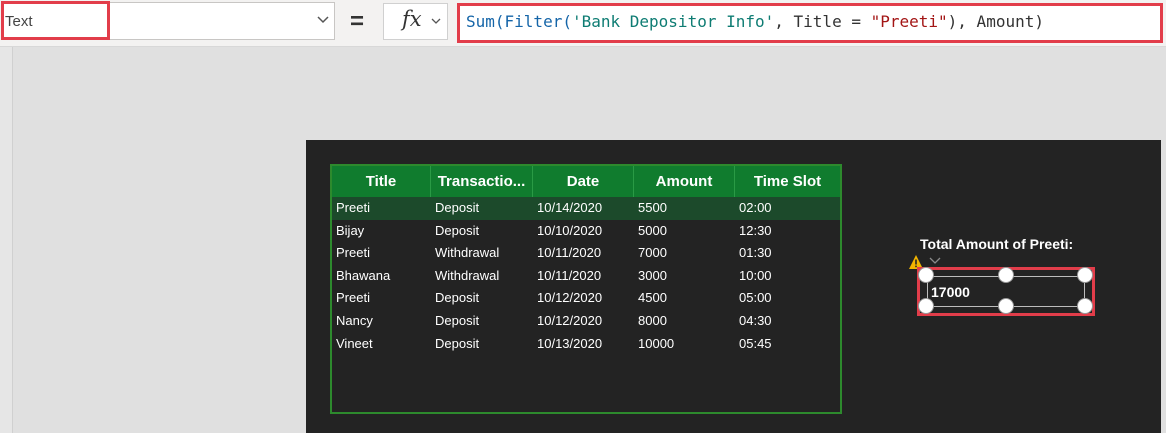 This screenshot has height=433, width=1166. What do you see at coordinates (755, 298) in the screenshot?
I see `cell-time-slot: 05:00` at bounding box center [755, 298].